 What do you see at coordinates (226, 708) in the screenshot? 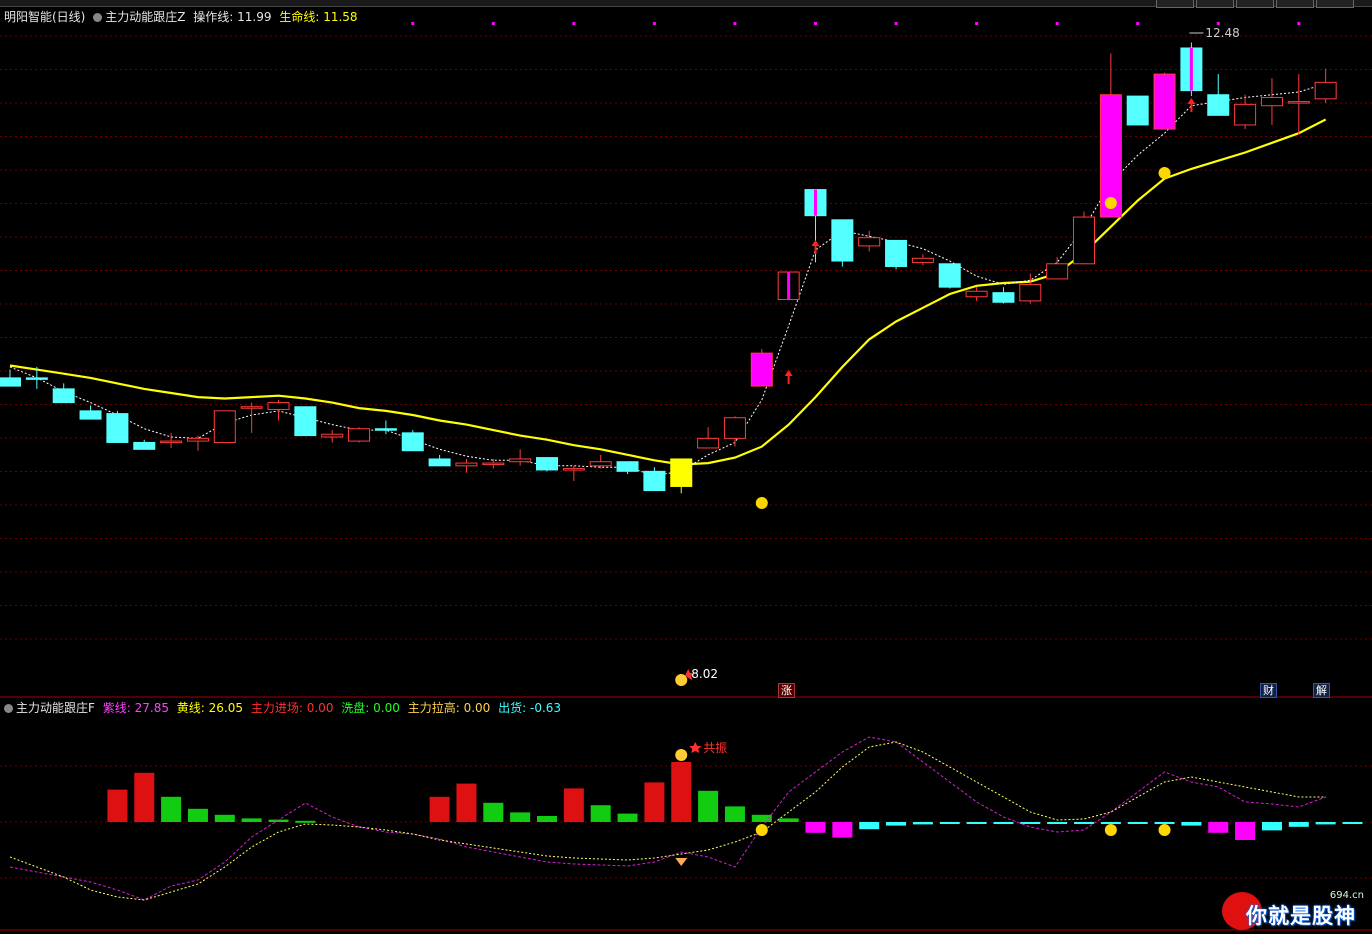
I see `yellow-line-value: 26.05` at bounding box center [226, 708].